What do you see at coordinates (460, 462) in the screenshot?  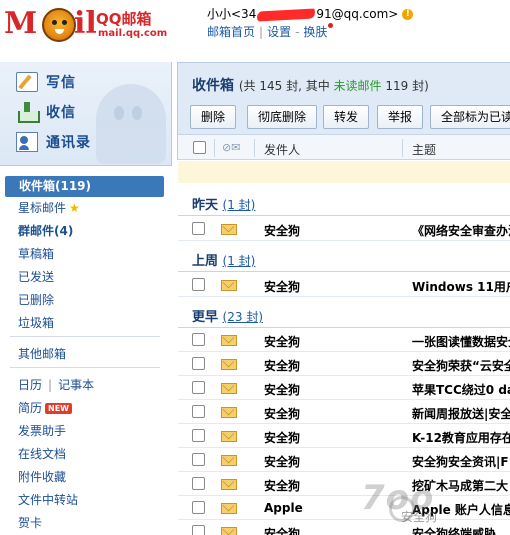 I see `row-subject: 安全狗安全资讯|F` at bounding box center [460, 462].